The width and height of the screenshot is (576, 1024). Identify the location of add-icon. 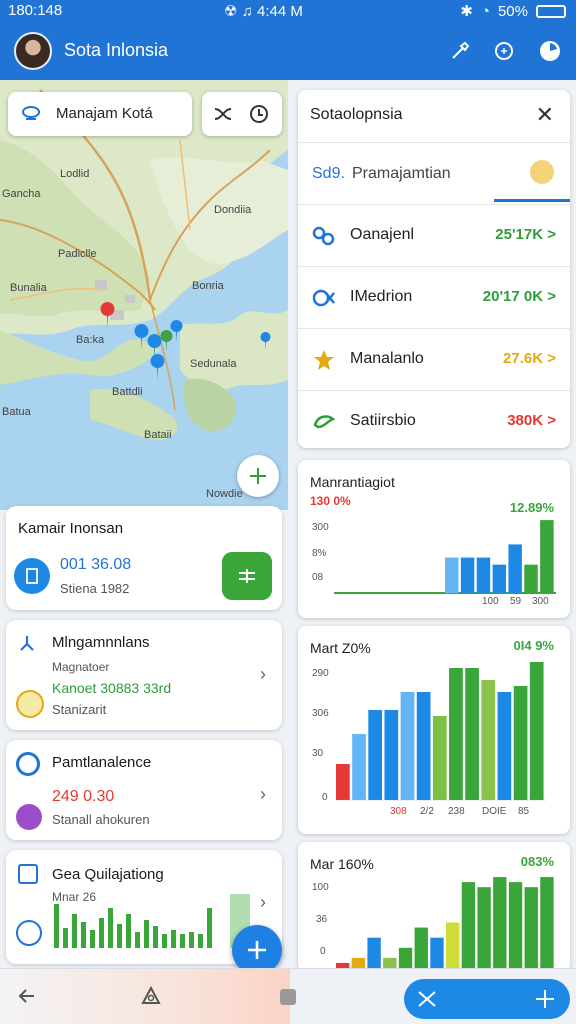
(545, 1001).